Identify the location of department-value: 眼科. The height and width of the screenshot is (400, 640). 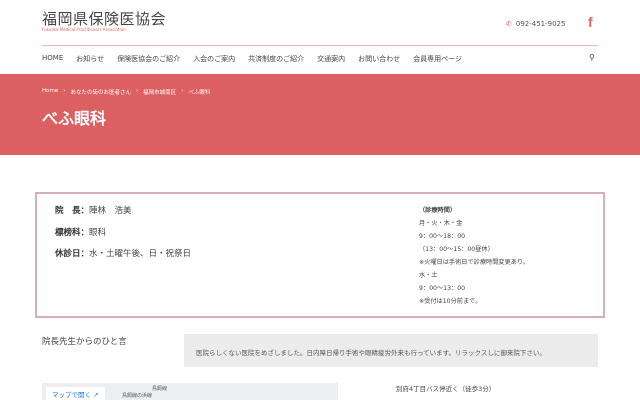
(98, 233).